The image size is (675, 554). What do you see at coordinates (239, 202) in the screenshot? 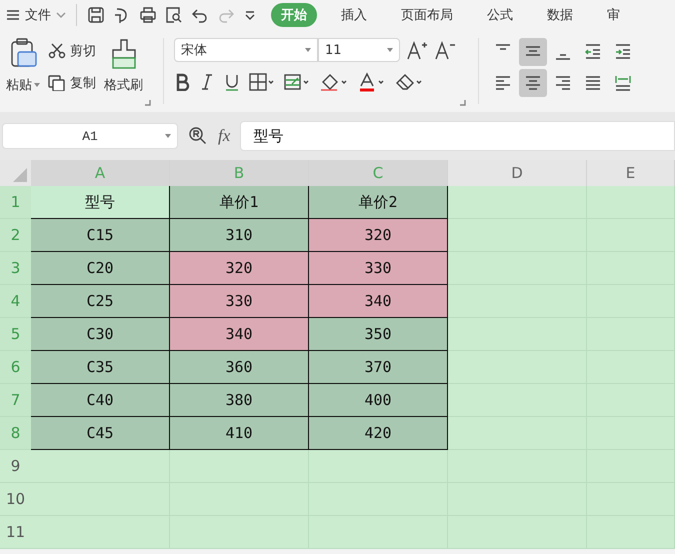
I see `table-cell: 单价1` at bounding box center [239, 202].